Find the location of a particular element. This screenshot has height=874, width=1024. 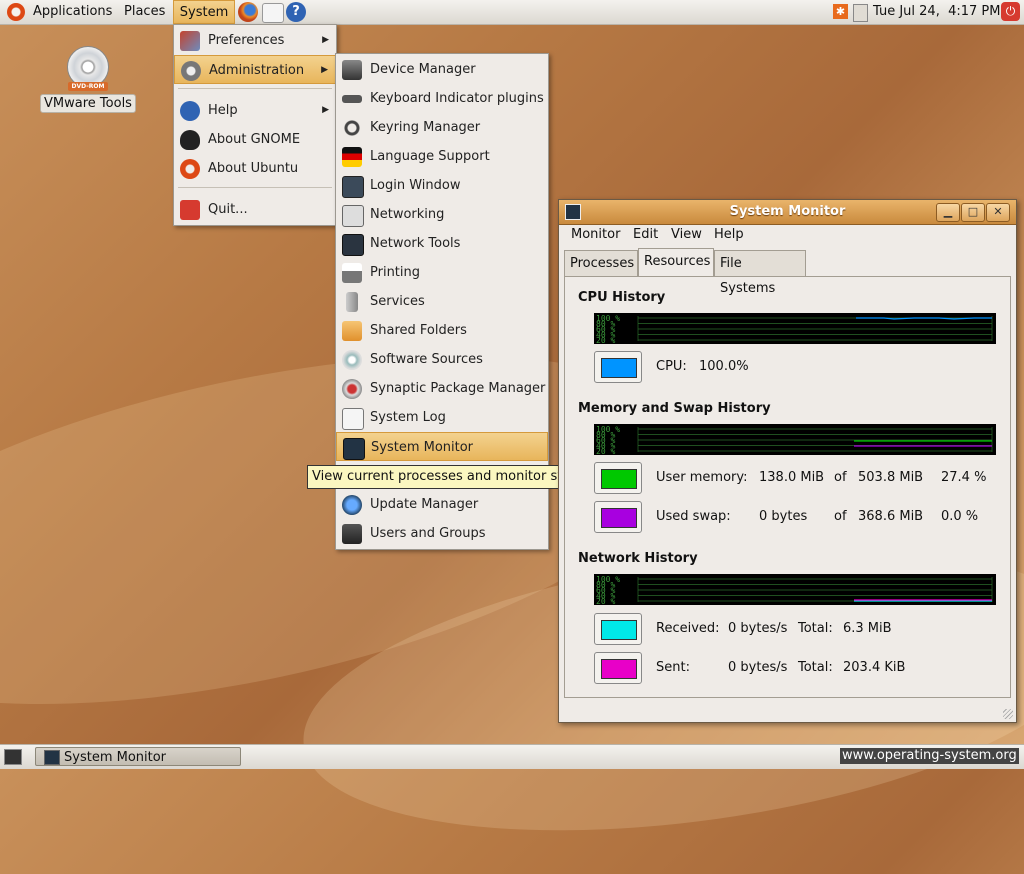

preferences-icon is located at coordinates (190, 41).